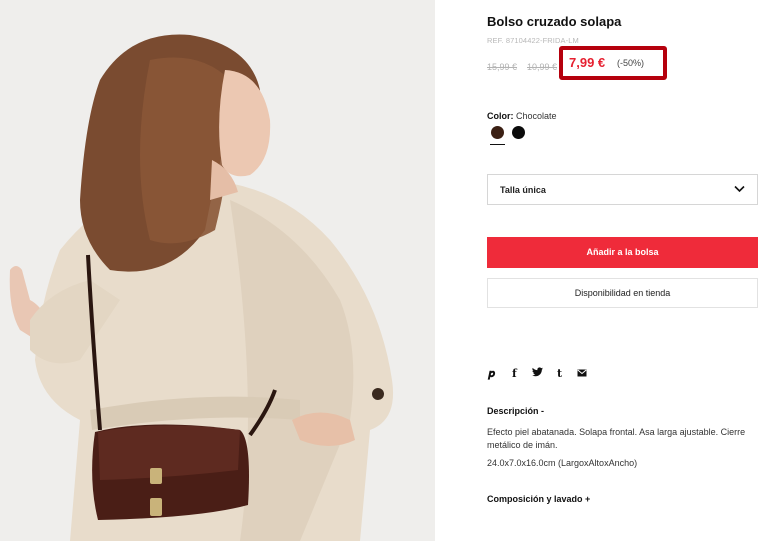 This screenshot has height=541, width=778. I want to click on facebook-icon: f, so click(514, 374).